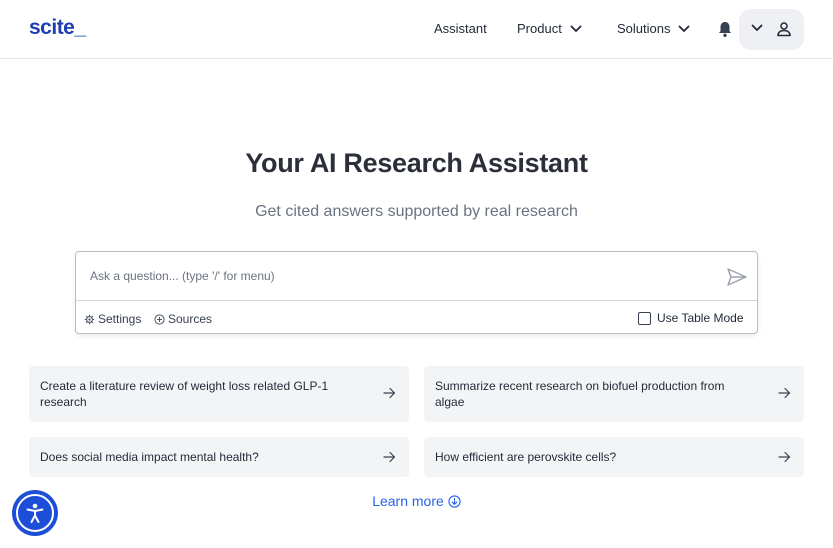 This screenshot has width=833, height=548. I want to click on plus-circle-icon, so click(159, 319).